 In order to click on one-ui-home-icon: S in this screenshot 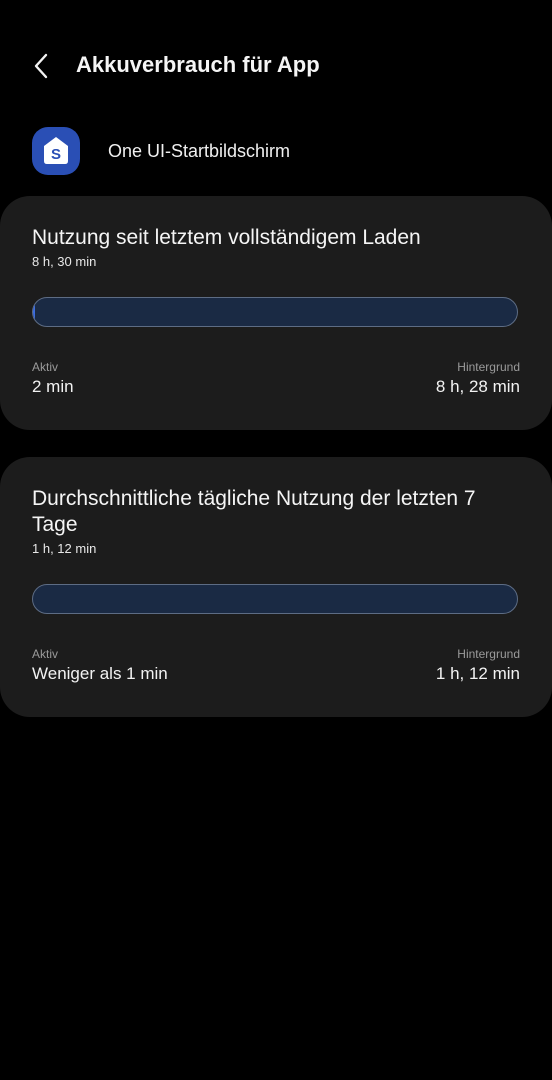, I will do `click(56, 151)`.